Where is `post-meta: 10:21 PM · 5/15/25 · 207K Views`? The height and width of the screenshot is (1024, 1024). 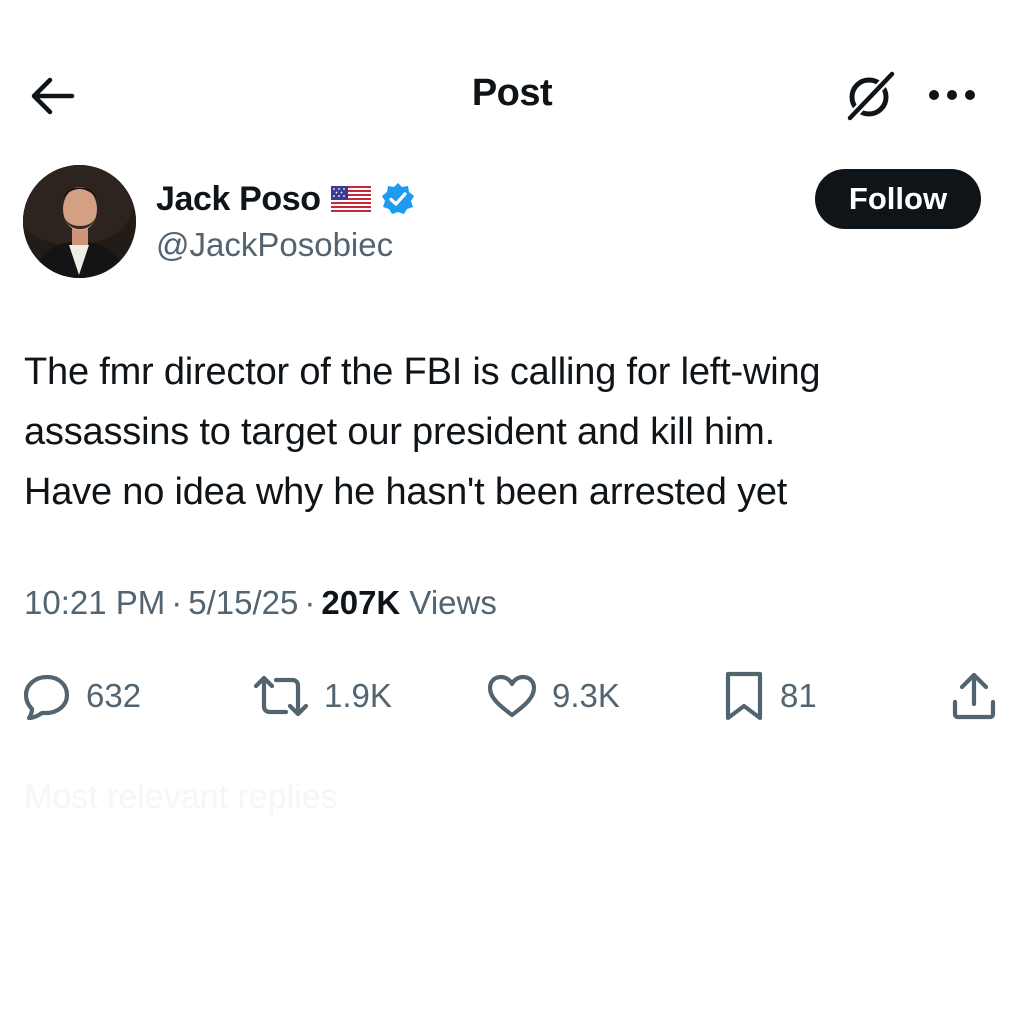 post-meta: 10:21 PM · 5/15/25 · 207K Views is located at coordinates (260, 603).